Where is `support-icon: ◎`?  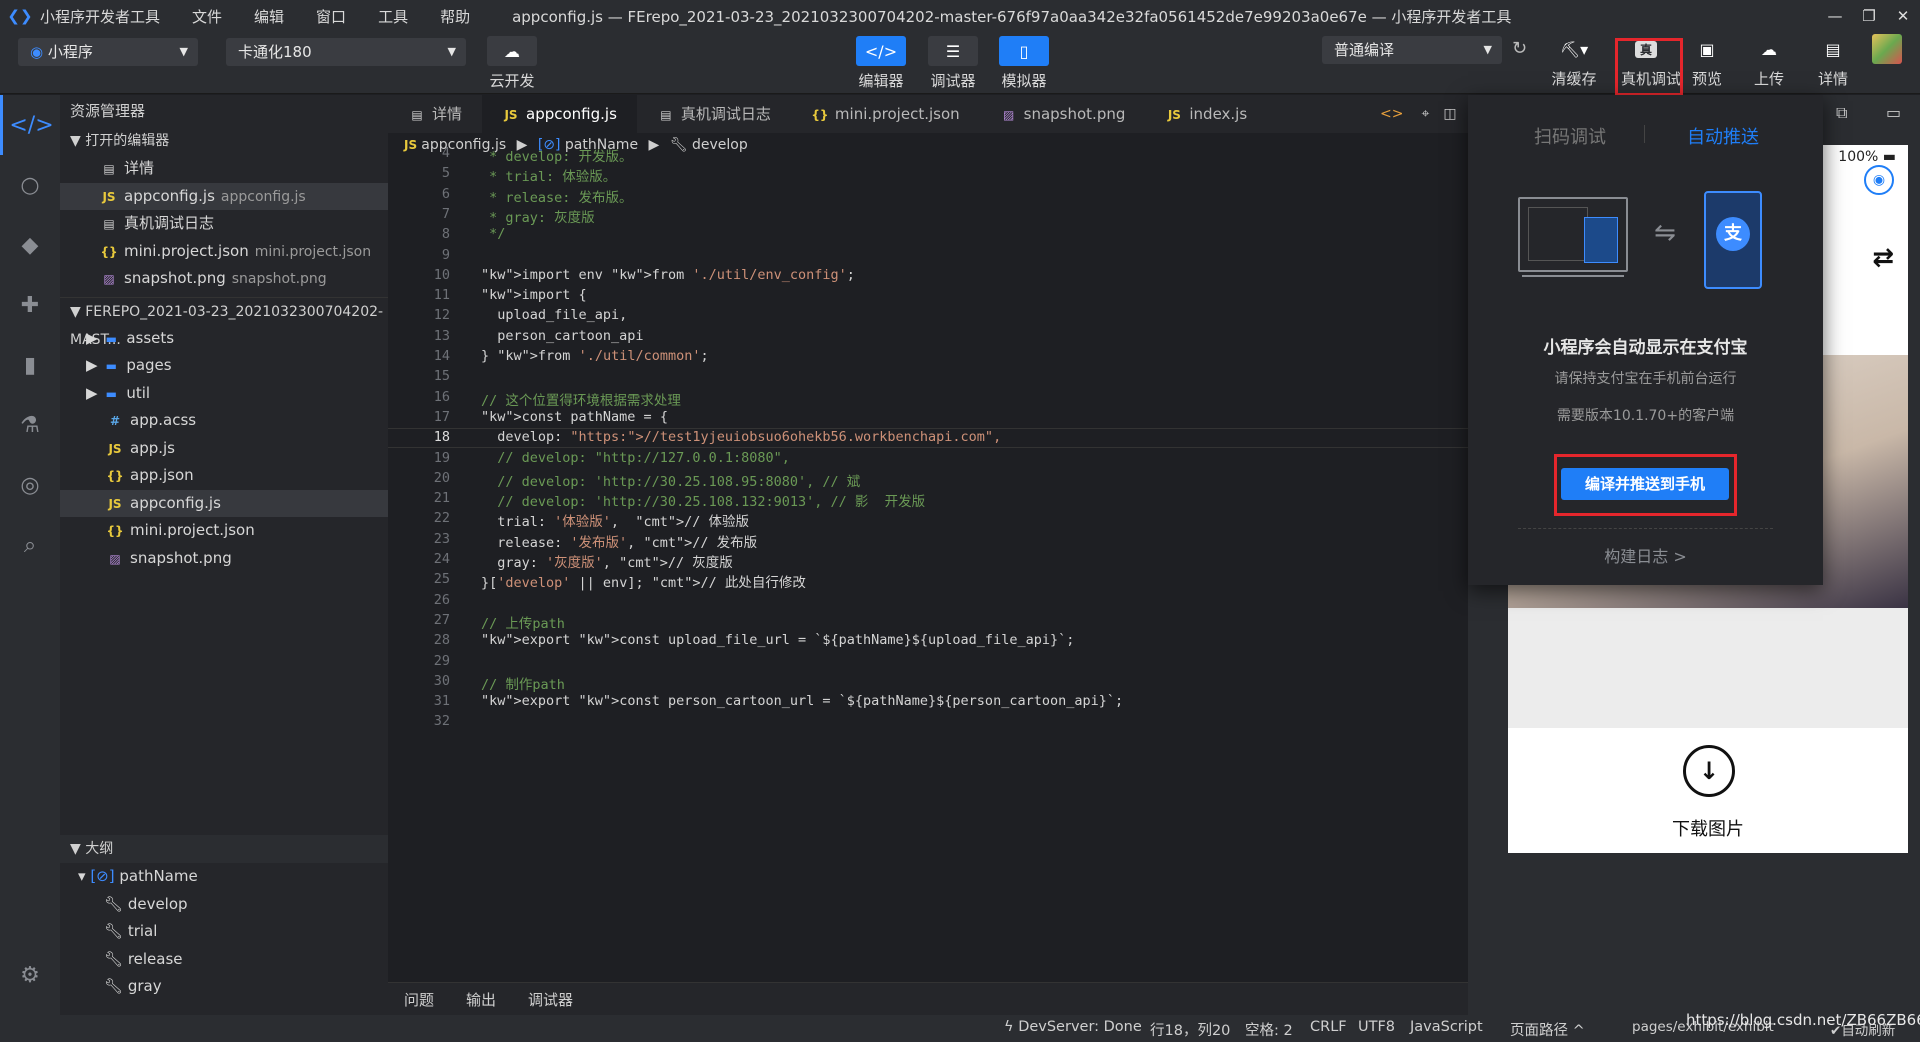 support-icon: ◎ is located at coordinates (30, 485).